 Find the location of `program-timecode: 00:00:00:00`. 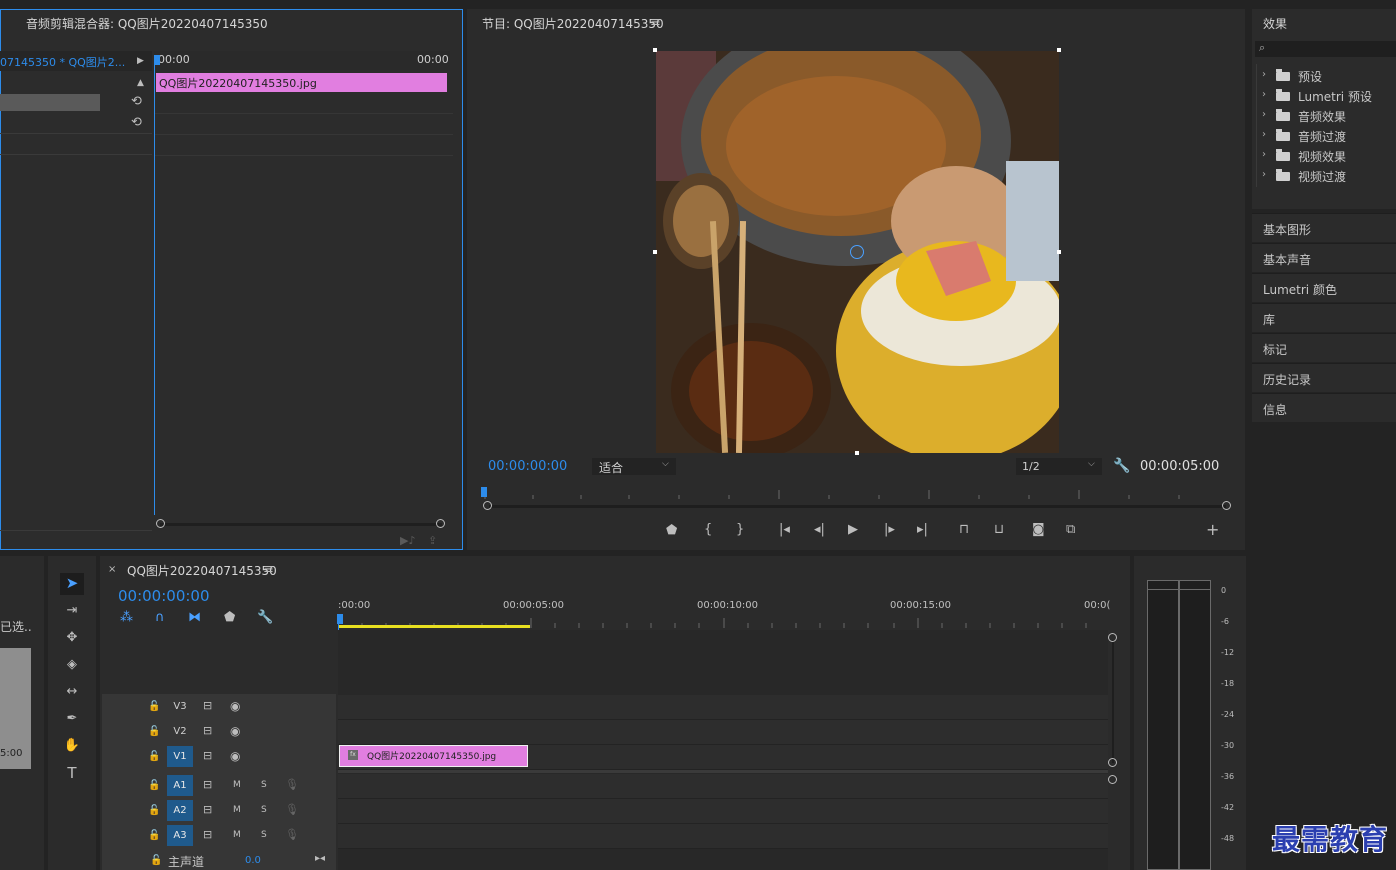

program-timecode: 00:00:00:00 is located at coordinates (527, 466).